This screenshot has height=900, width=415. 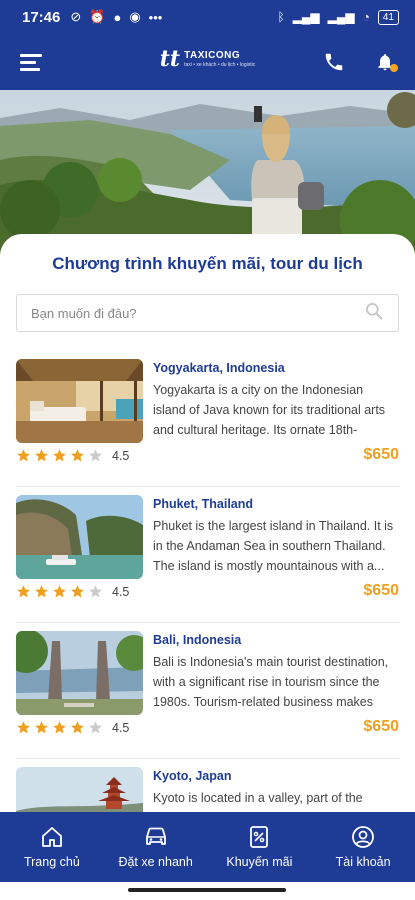 What do you see at coordinates (259, 862) in the screenshot?
I see `nav-label: Khuyến mãi` at bounding box center [259, 862].